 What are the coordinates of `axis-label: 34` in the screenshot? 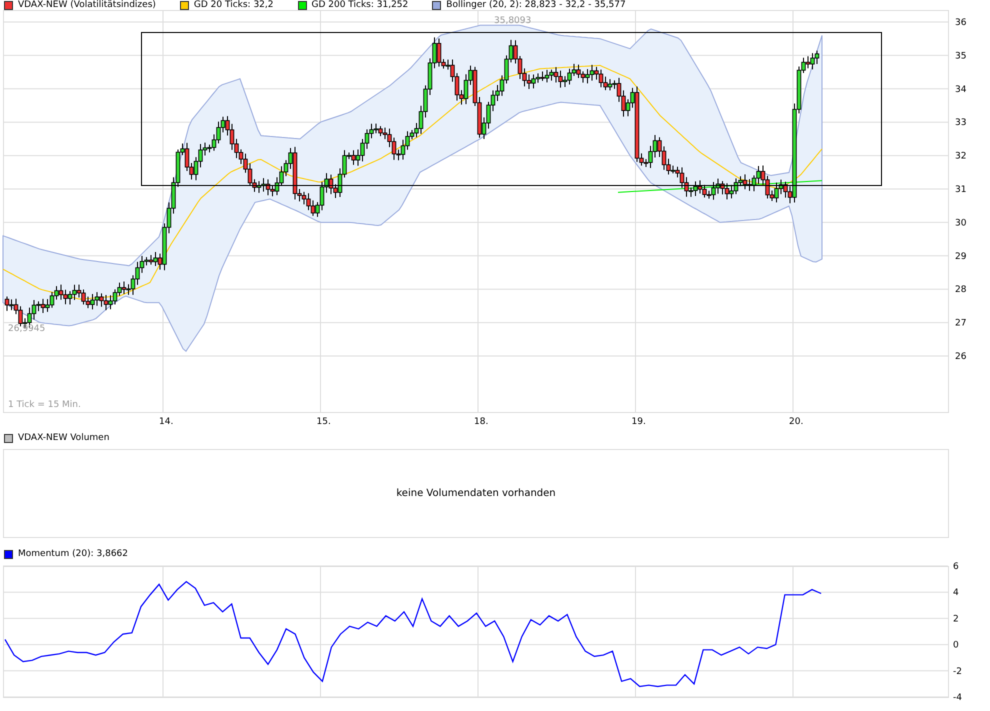 It's located at (960, 89).